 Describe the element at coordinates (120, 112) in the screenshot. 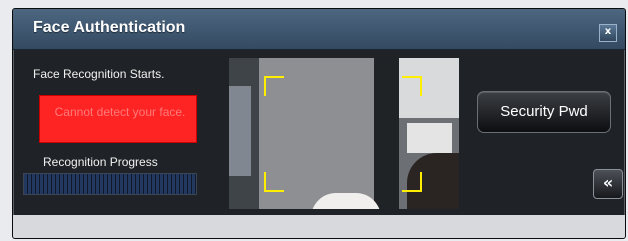

I see `error-message: Cannot detect your face.` at that location.